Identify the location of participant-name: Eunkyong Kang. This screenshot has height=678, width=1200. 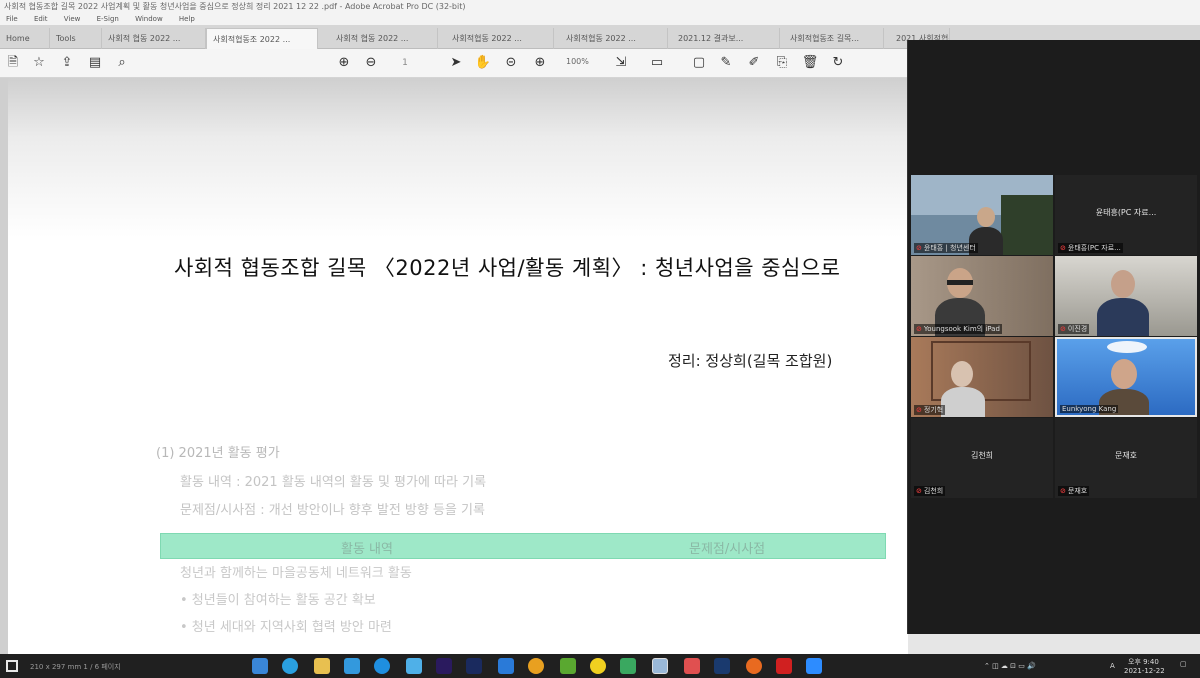
(1089, 409).